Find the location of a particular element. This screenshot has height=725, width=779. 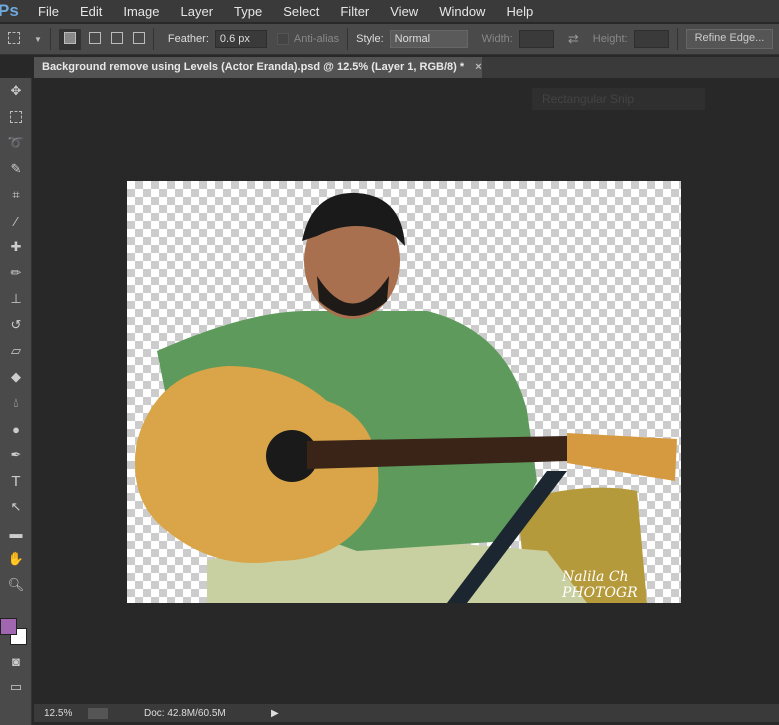

type-tool-icon: T is located at coordinates (16, 481).